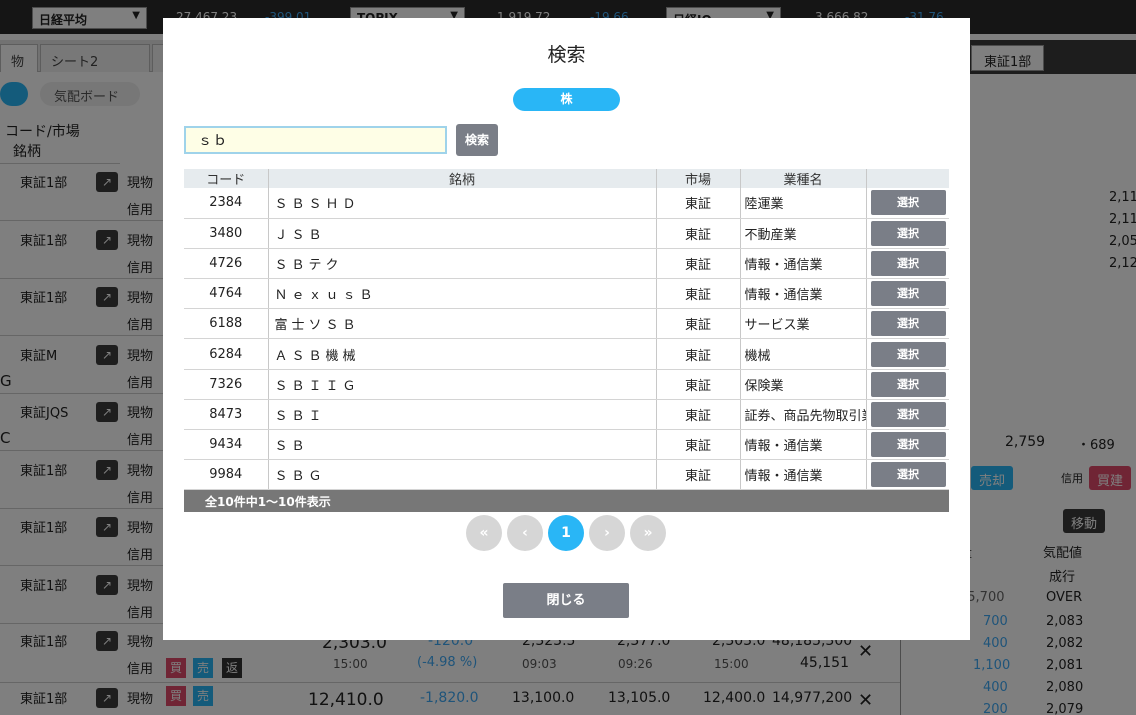  Describe the element at coordinates (907, 178) in the screenshot. I see `col-header-action` at that location.